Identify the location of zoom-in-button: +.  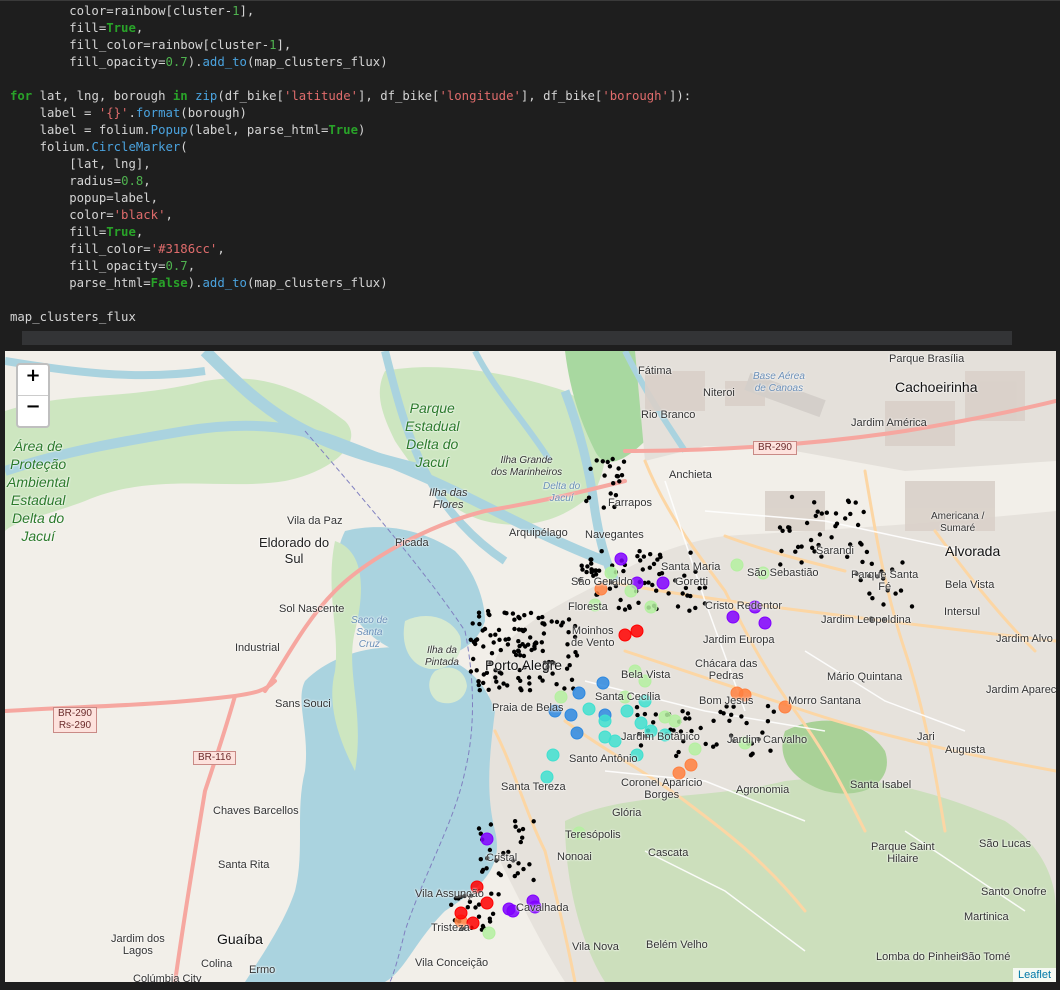
(33, 380).